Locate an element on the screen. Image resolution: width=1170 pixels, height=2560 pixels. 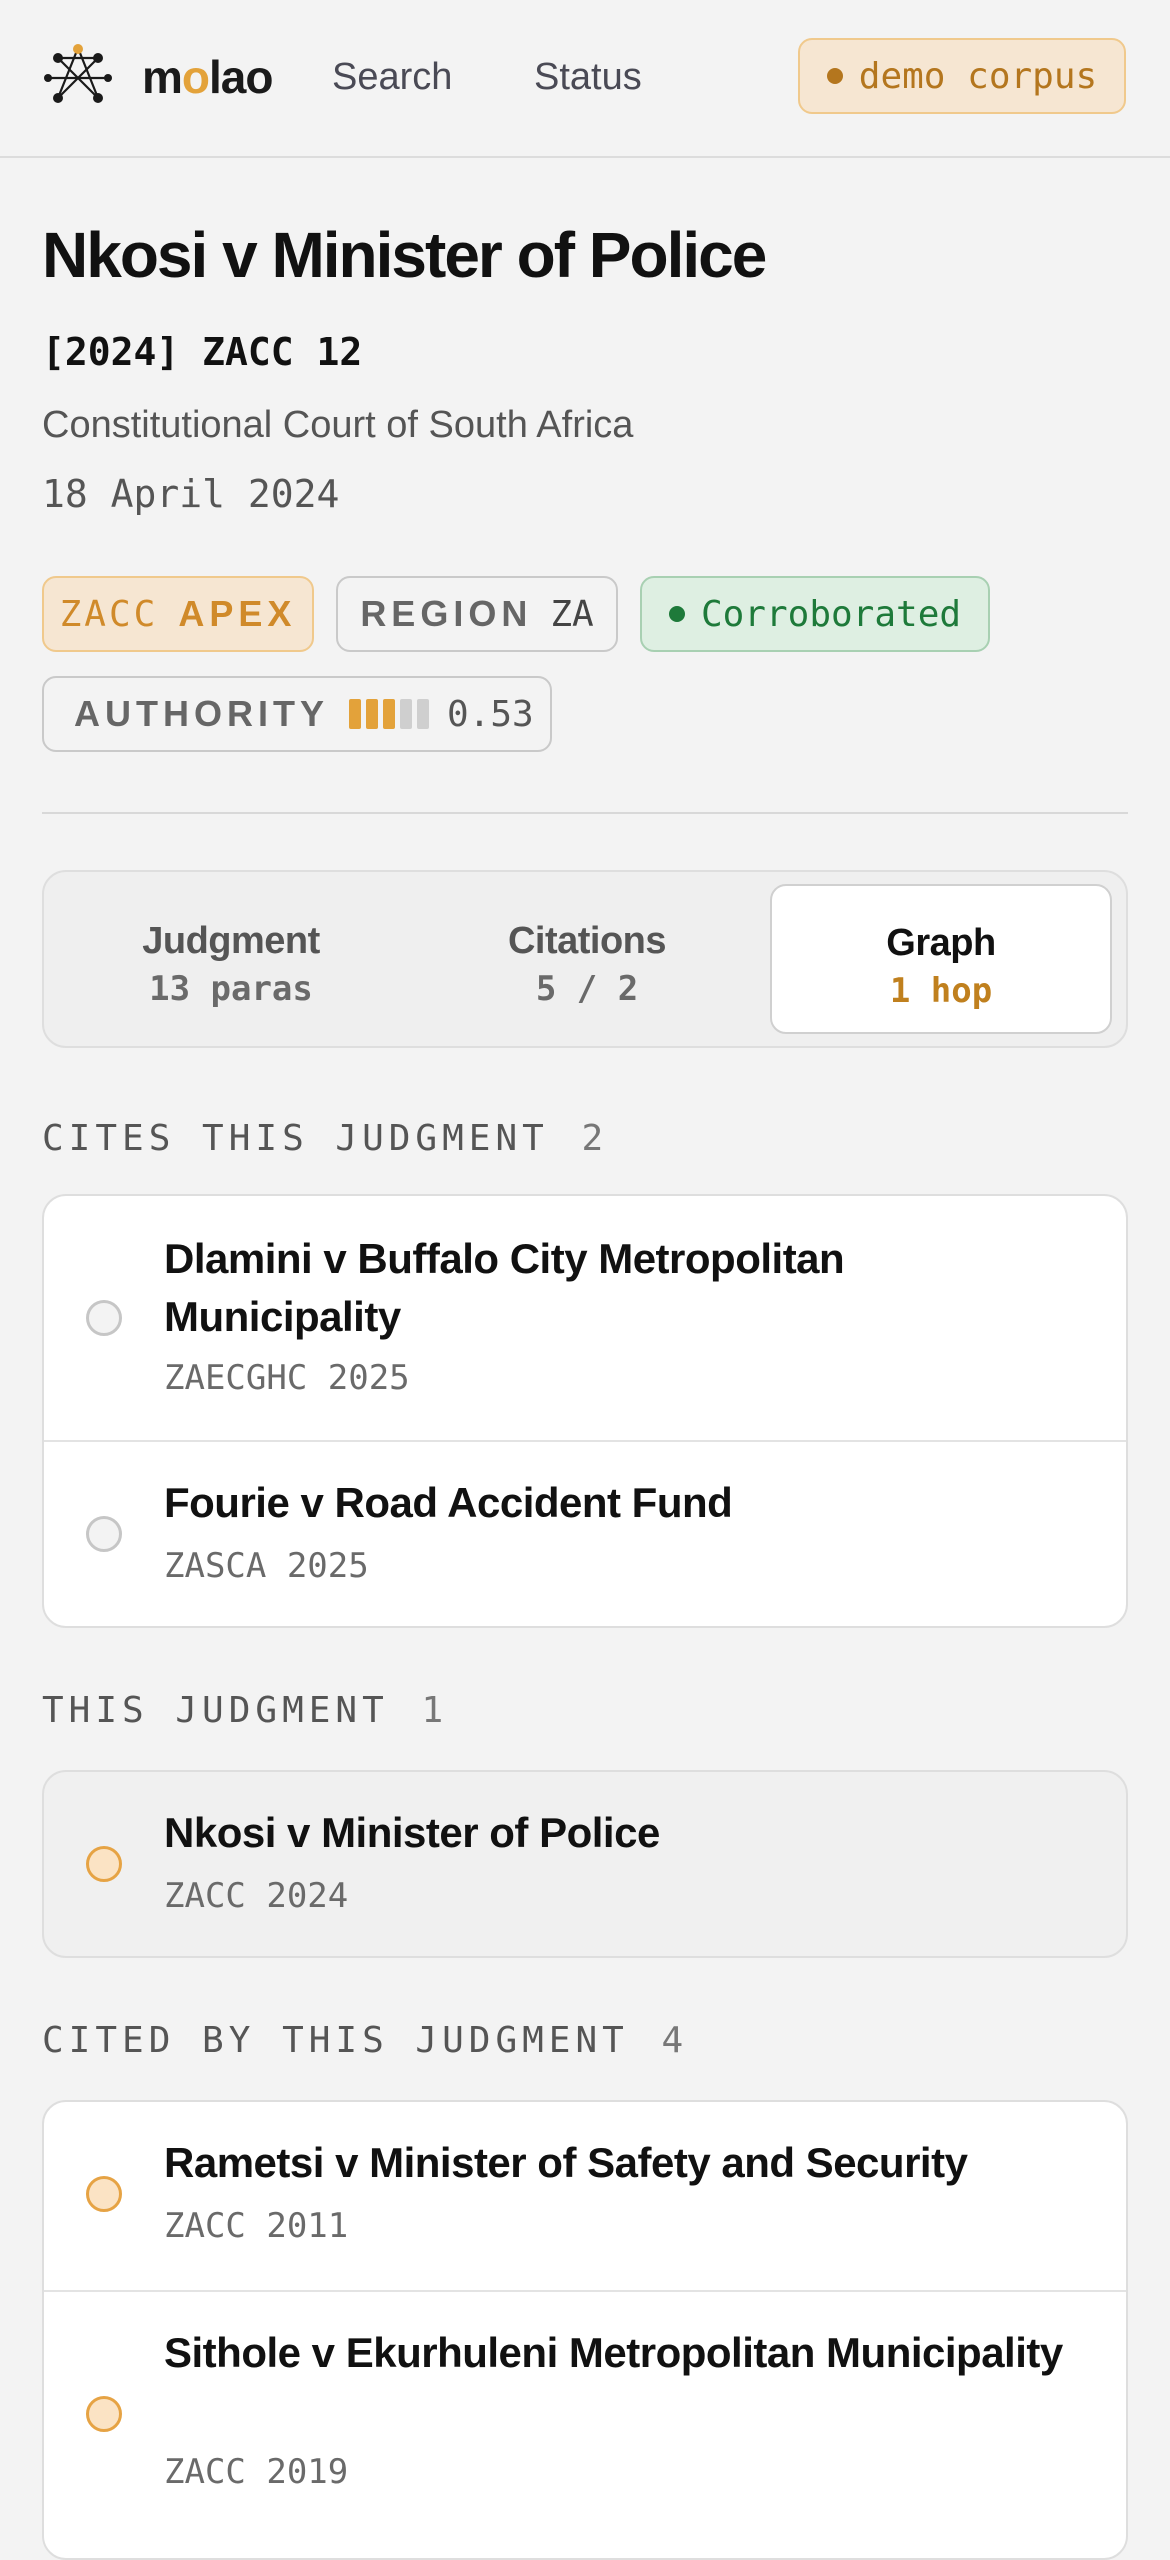
case-meta: ZACC 2024 is located at coordinates (256, 1896).